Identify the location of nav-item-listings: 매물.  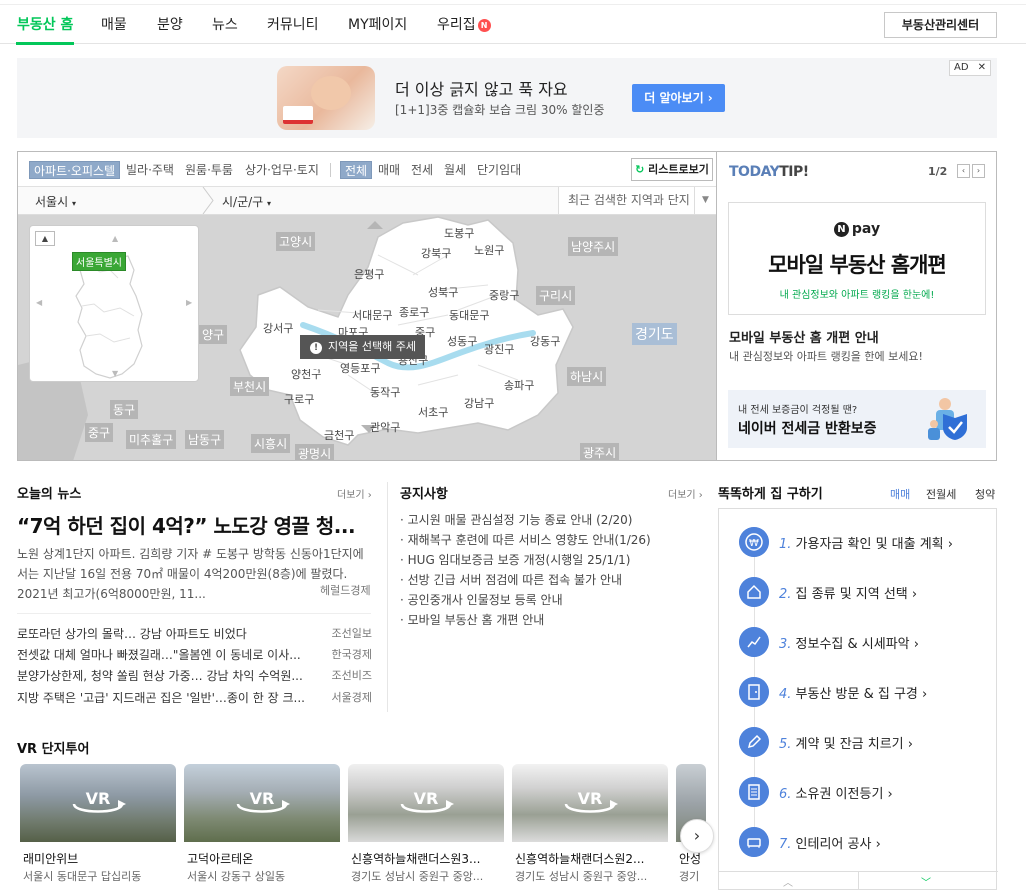
(114, 24).